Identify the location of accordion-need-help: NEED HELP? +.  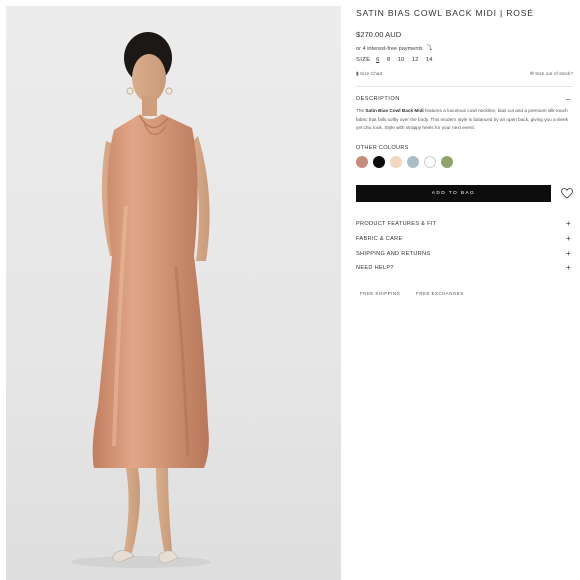
(464, 267).